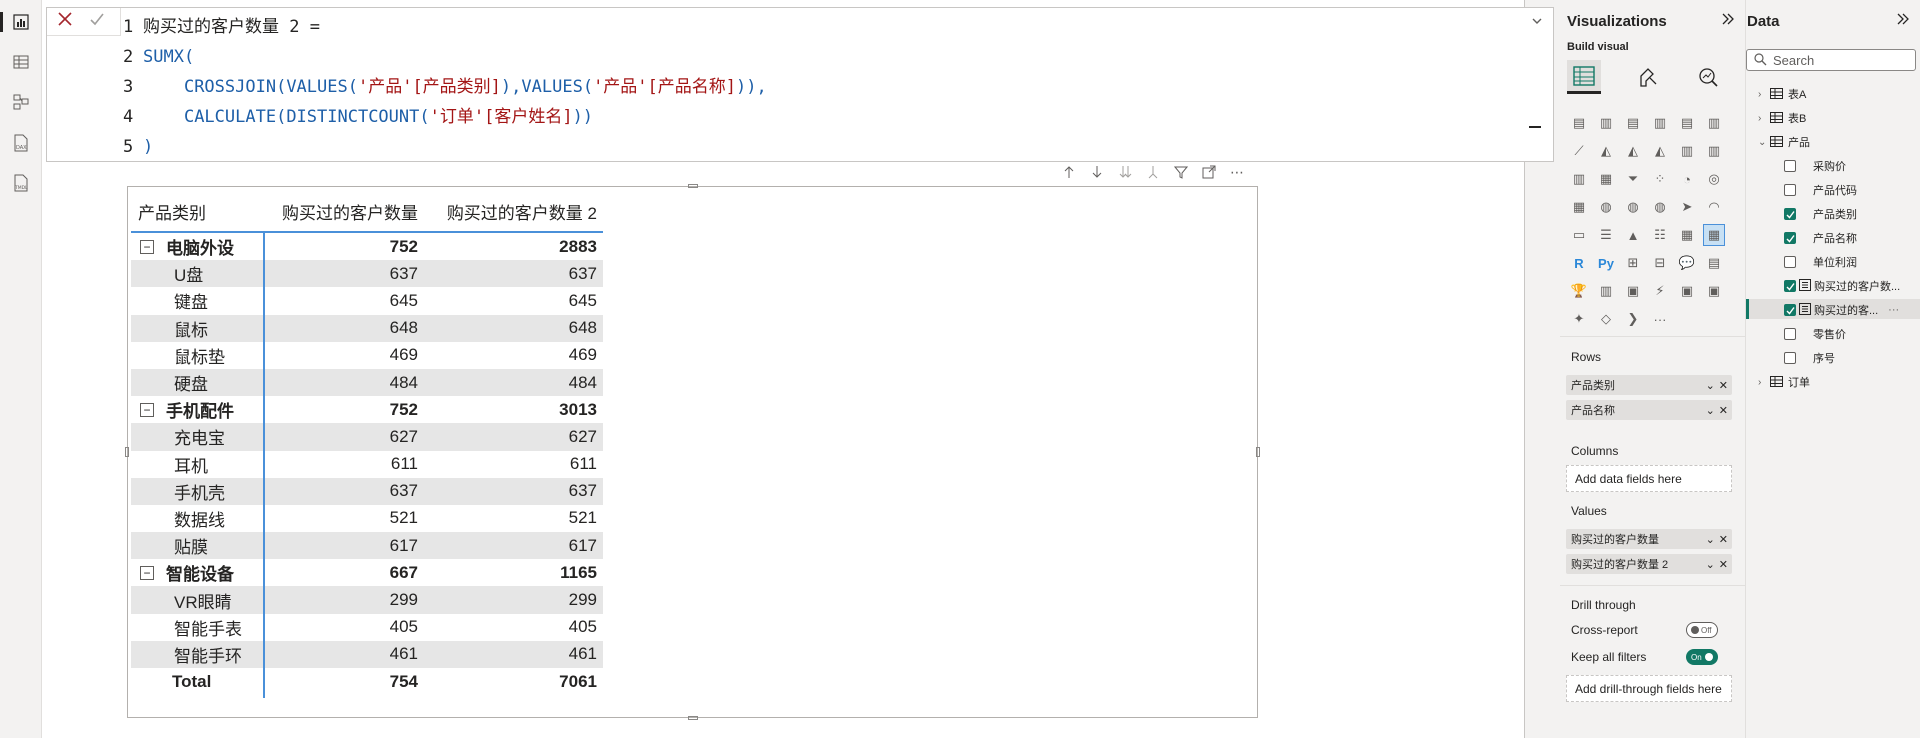  Describe the element at coordinates (1714, 151) in the screenshot. I see `line-and-clustered-column-icon: ▥` at that location.